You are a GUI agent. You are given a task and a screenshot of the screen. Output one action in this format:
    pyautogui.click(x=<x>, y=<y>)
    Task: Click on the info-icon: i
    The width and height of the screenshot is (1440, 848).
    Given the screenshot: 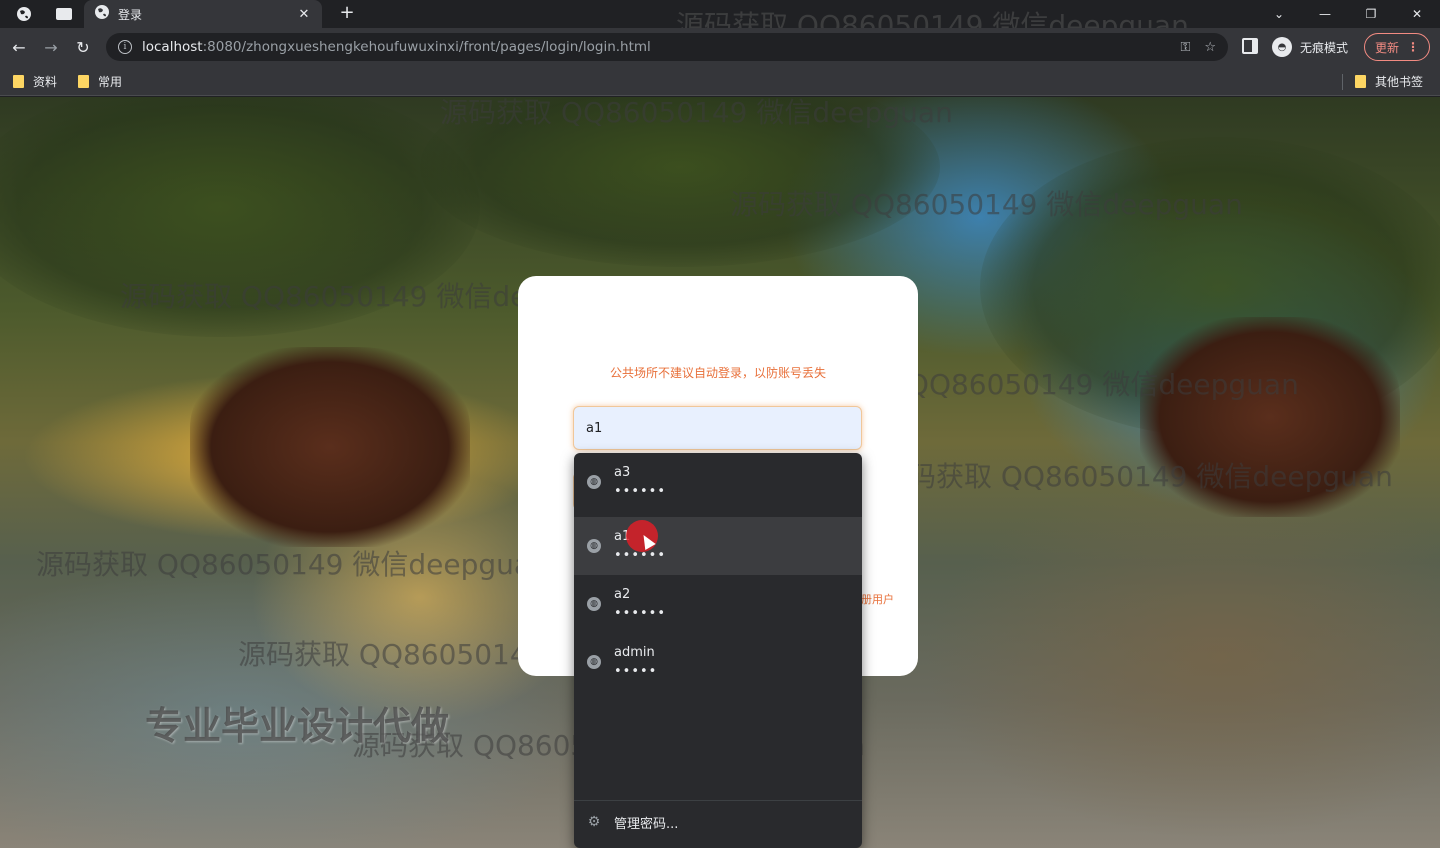 What is the action you would take?
    pyautogui.click(x=125, y=47)
    